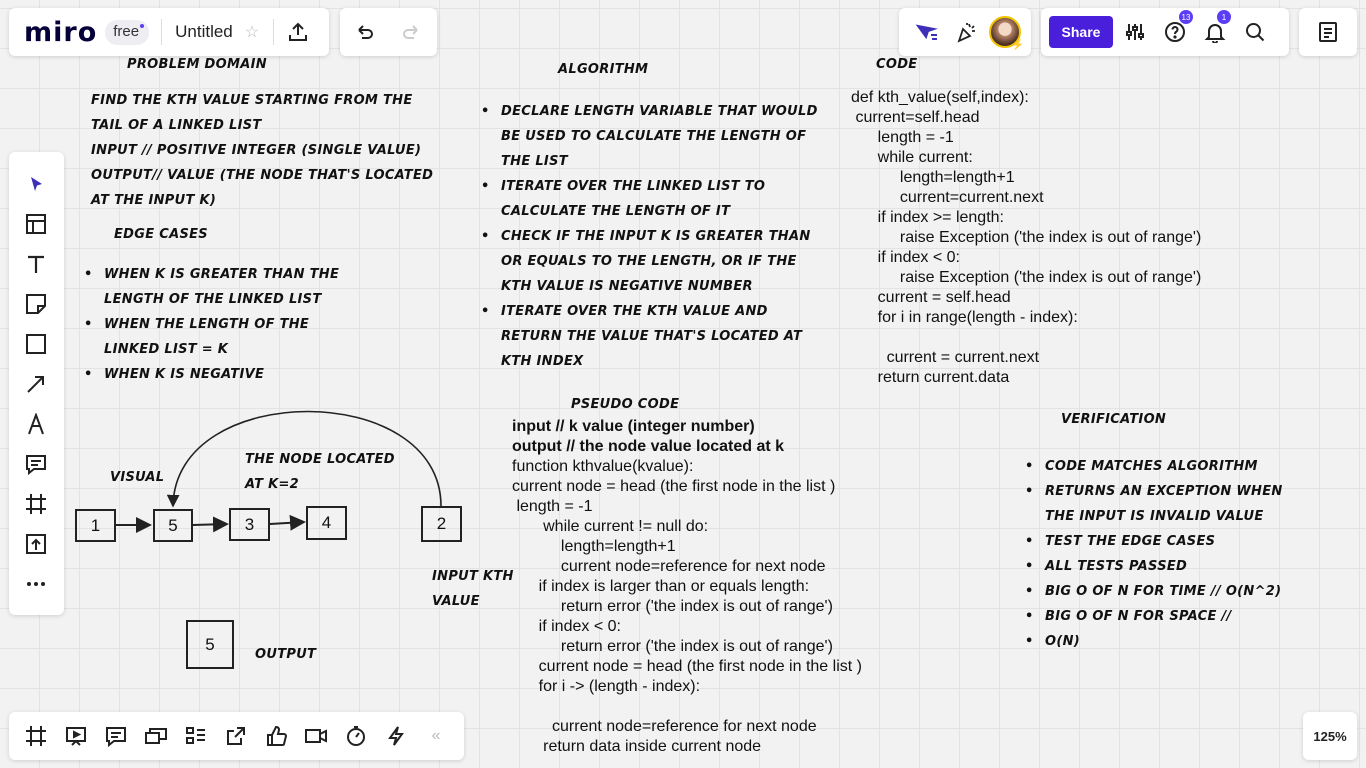 This screenshot has height=768, width=1366. I want to click on list-node: 5, so click(173, 525).